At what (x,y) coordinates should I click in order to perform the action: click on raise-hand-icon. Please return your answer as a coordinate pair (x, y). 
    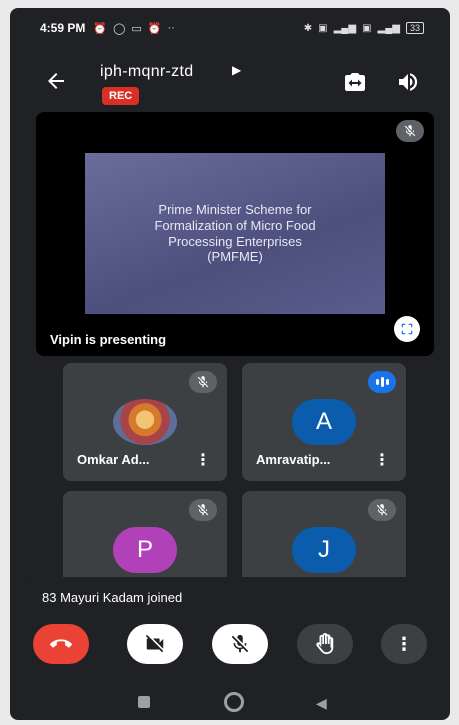
    Looking at the image, I should click on (325, 644).